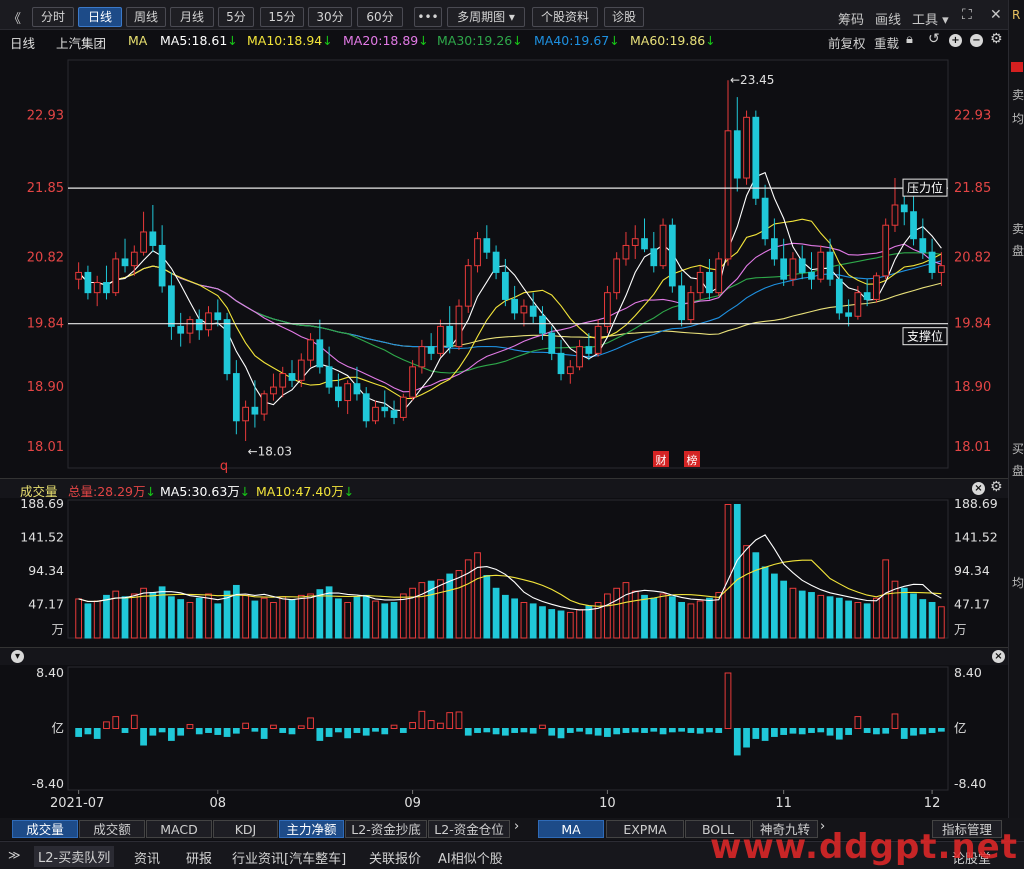  What do you see at coordinates (395, 857) in the screenshot?
I see `status-item-4: 关联报价` at bounding box center [395, 857].